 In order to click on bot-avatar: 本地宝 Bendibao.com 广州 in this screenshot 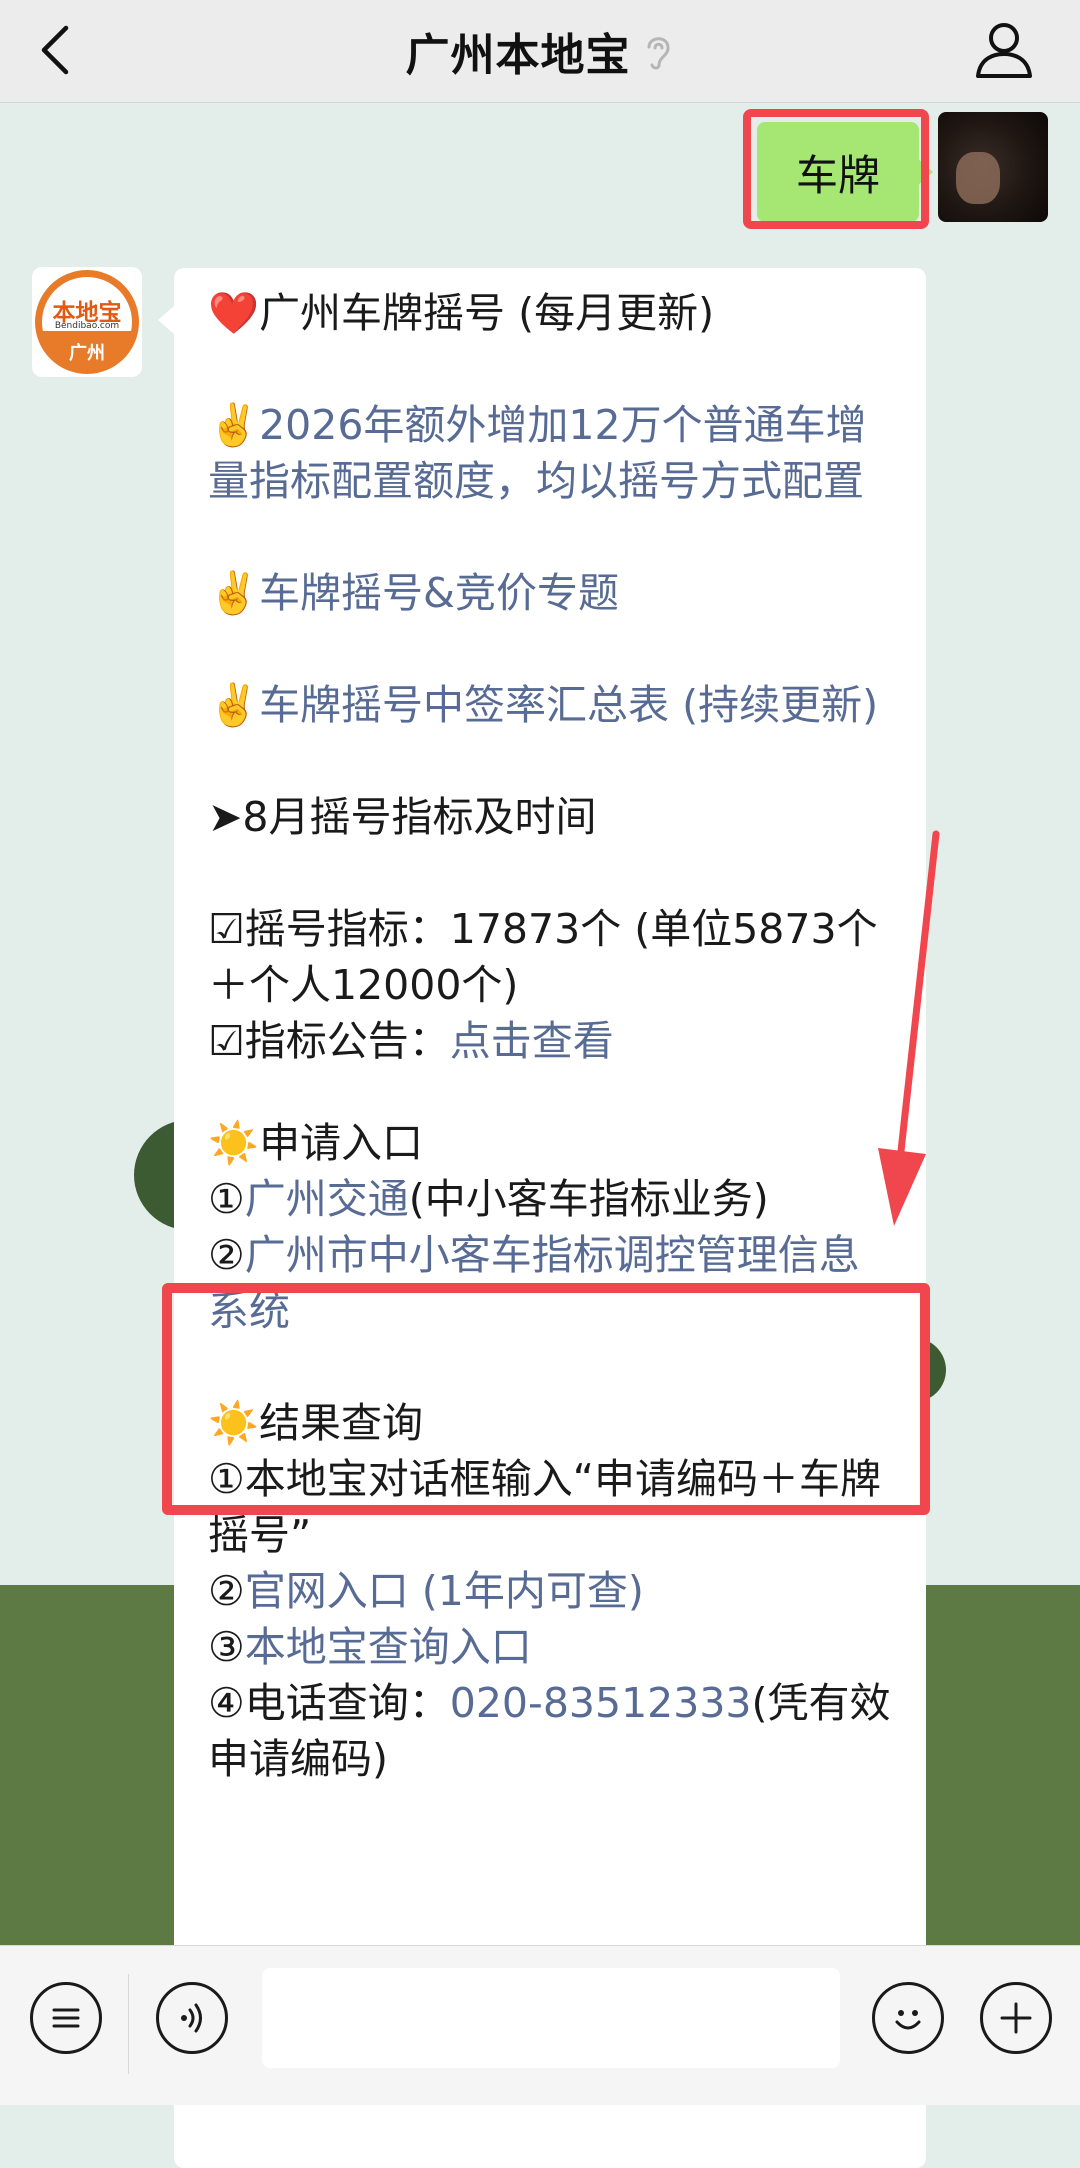, I will do `click(87, 322)`.